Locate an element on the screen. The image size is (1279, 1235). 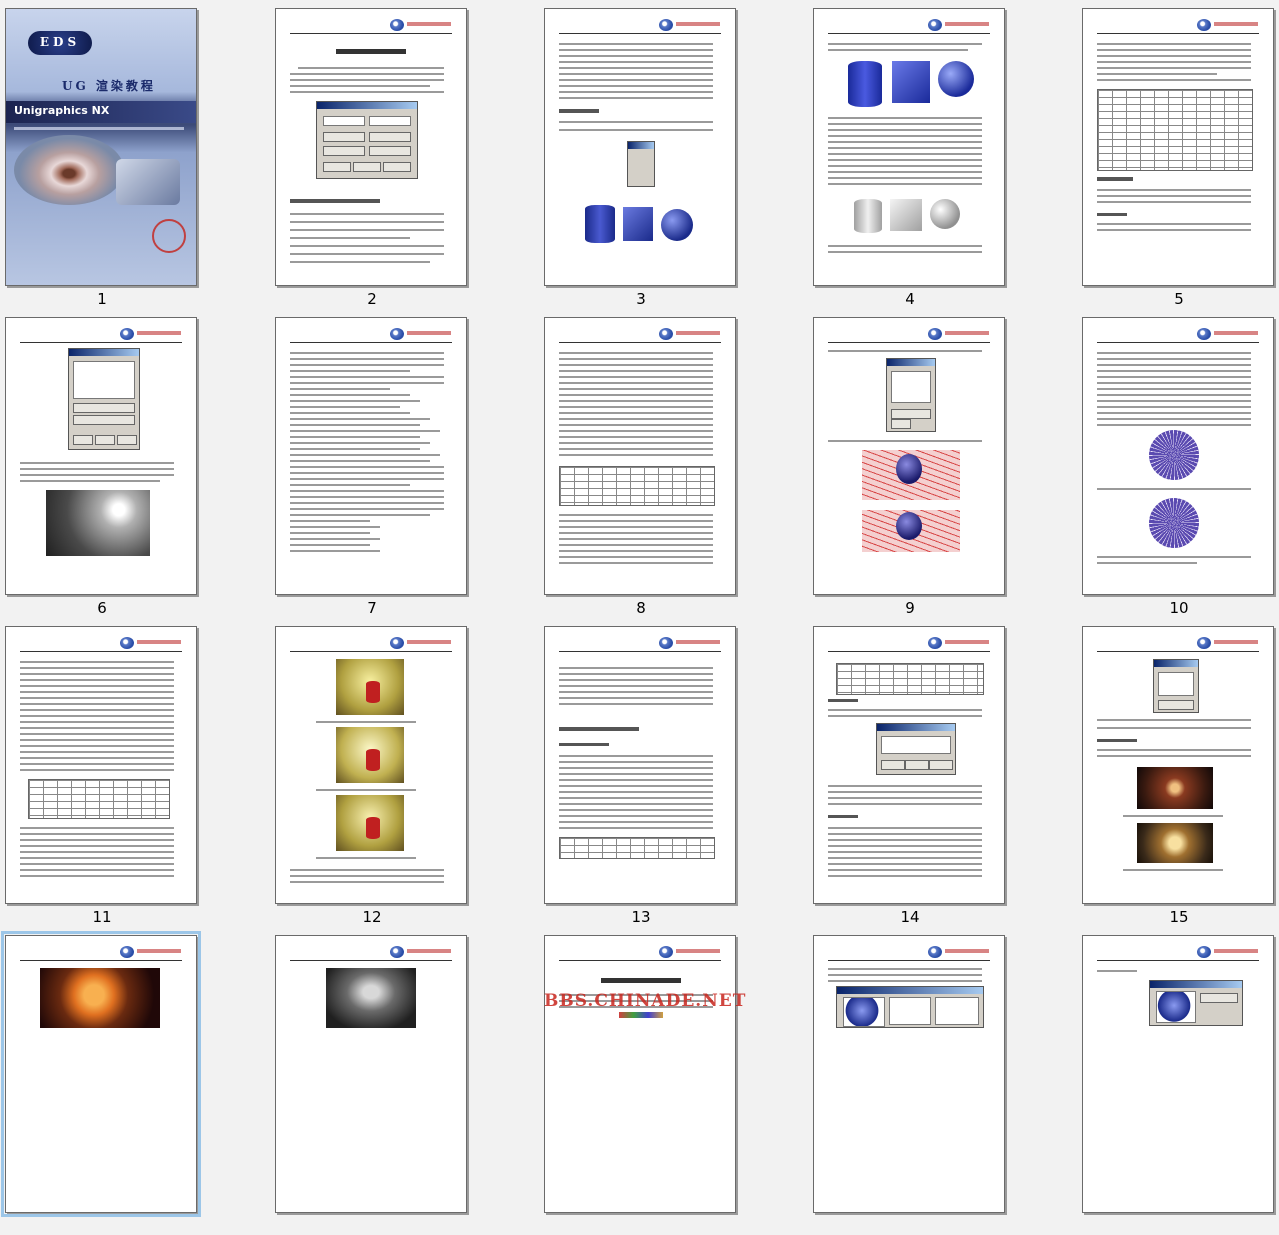
page-number: 7 is located at coordinates (372, 608).